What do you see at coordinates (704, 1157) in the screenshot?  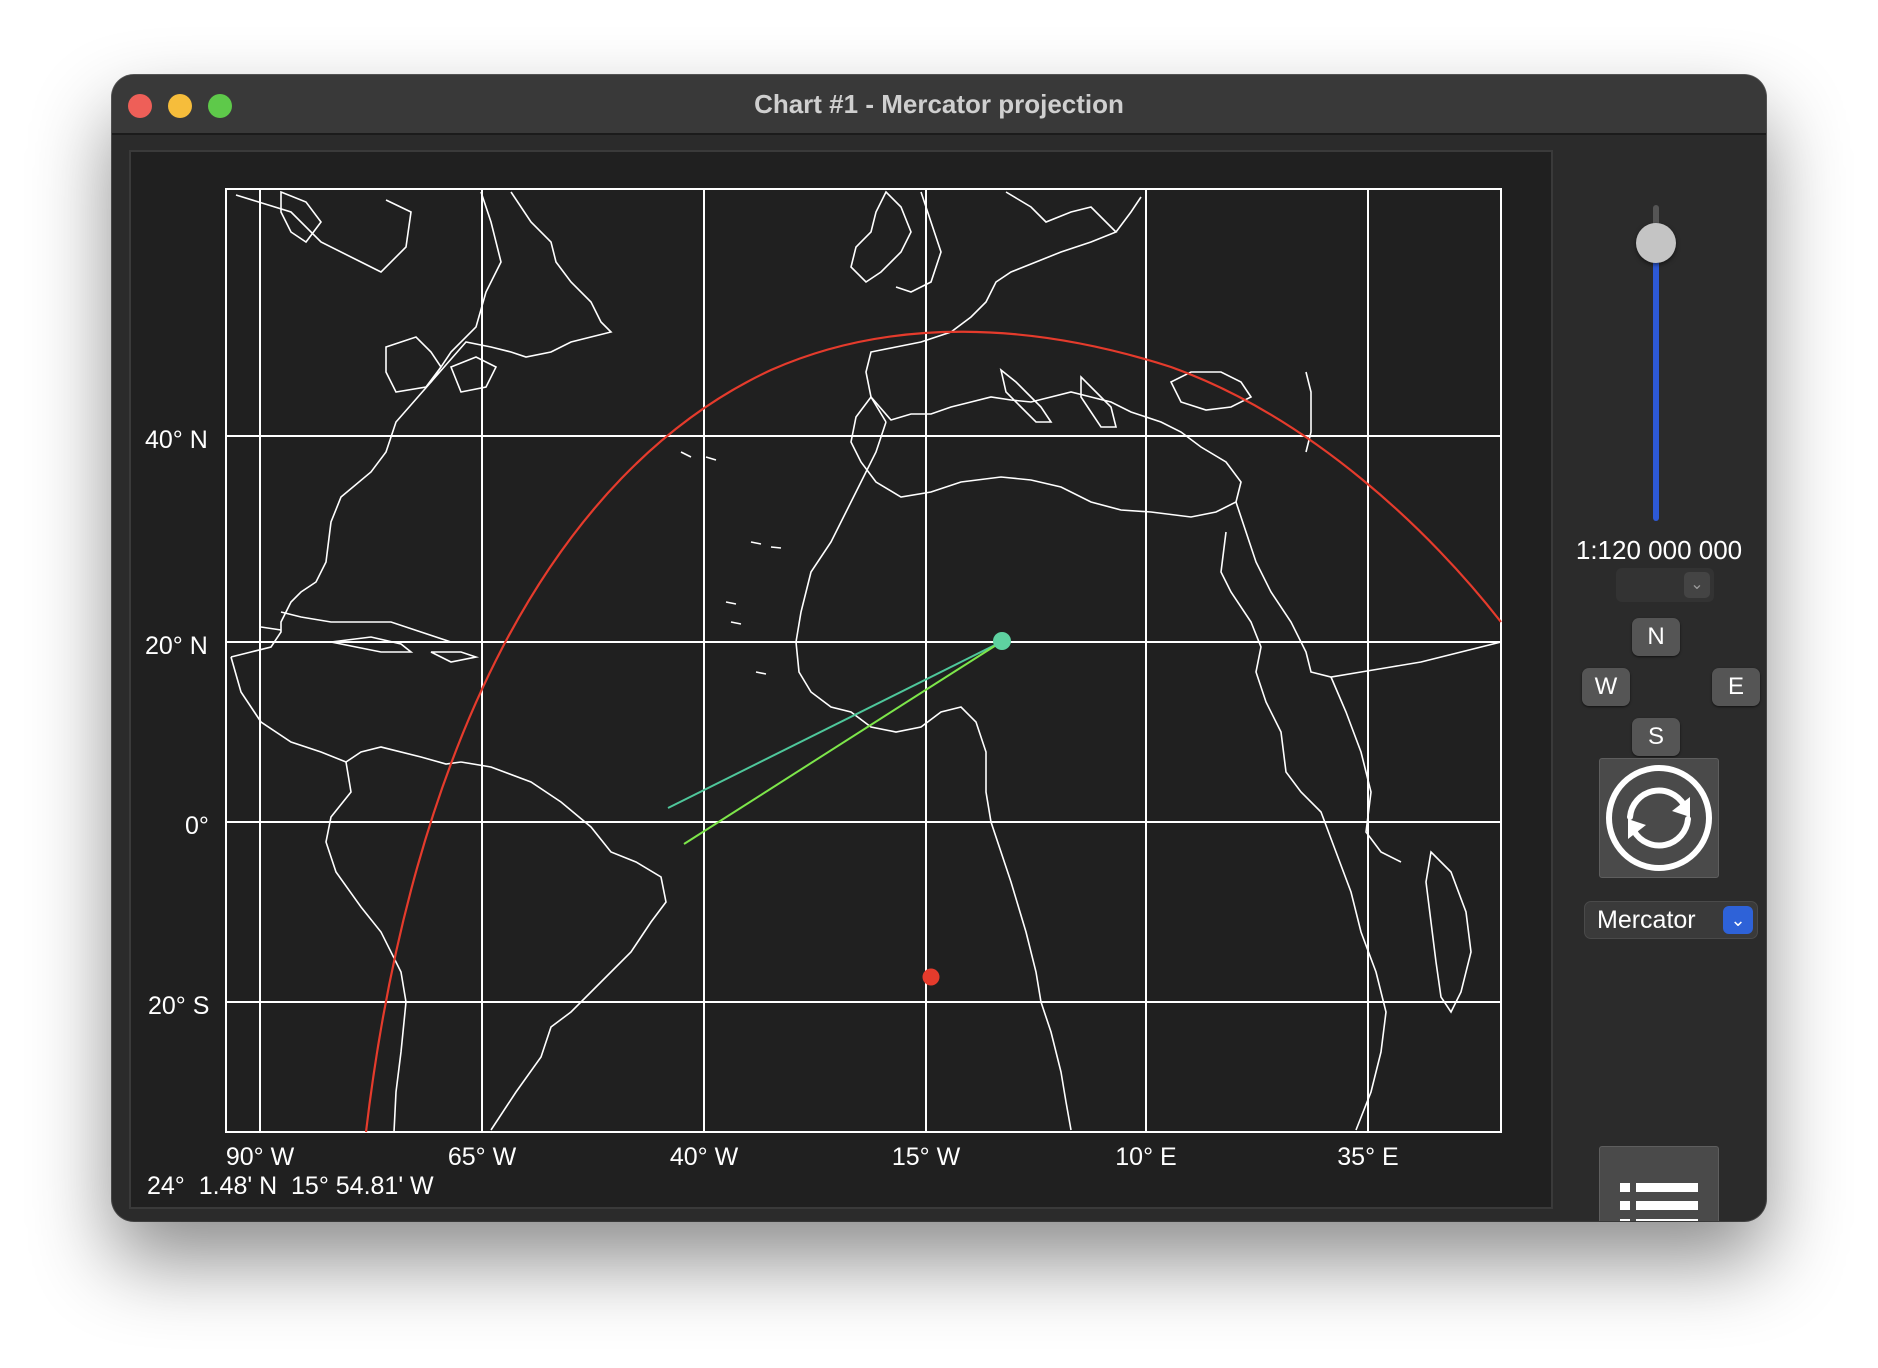 I see `lon-label: 40° W` at bounding box center [704, 1157].